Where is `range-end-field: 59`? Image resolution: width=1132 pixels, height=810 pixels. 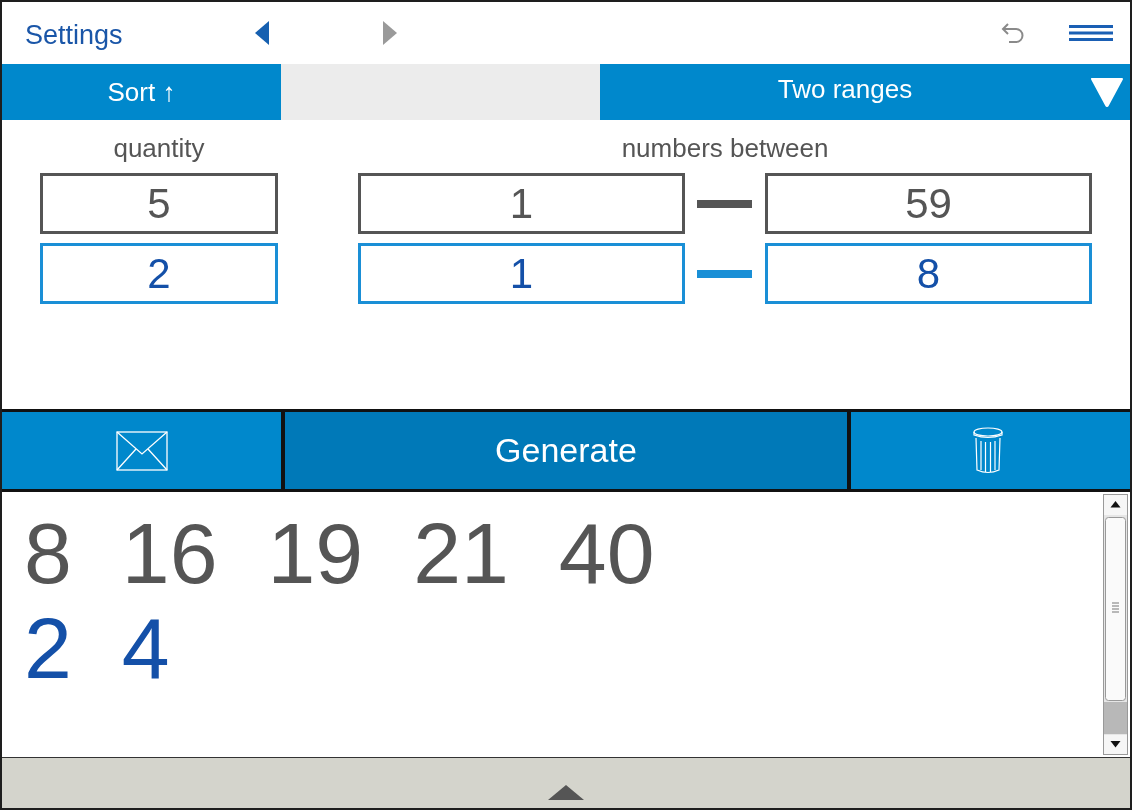 range-end-field: 59 is located at coordinates (928, 203).